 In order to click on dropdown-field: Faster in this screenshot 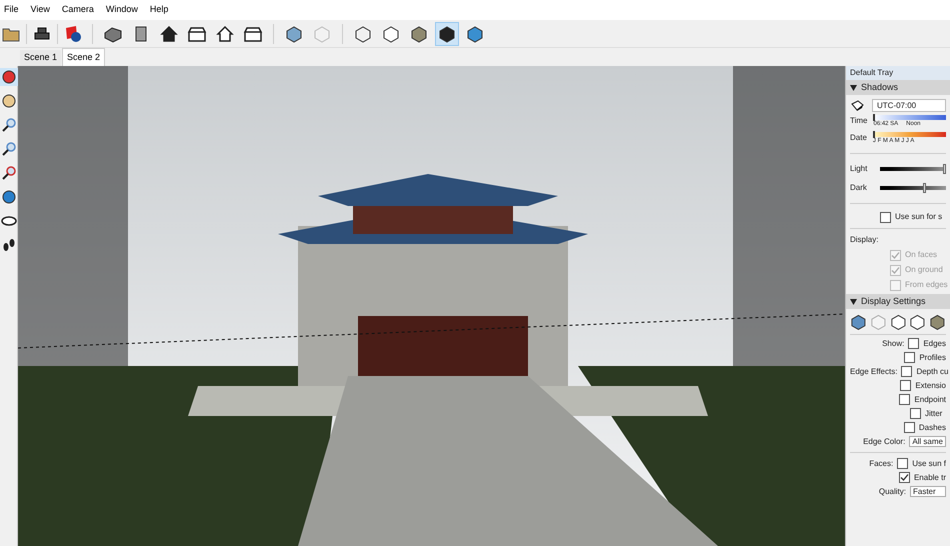, I will do `click(928, 491)`.